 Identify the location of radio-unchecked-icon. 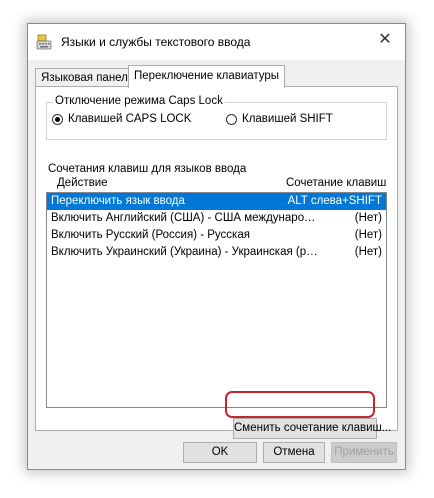
(231, 119).